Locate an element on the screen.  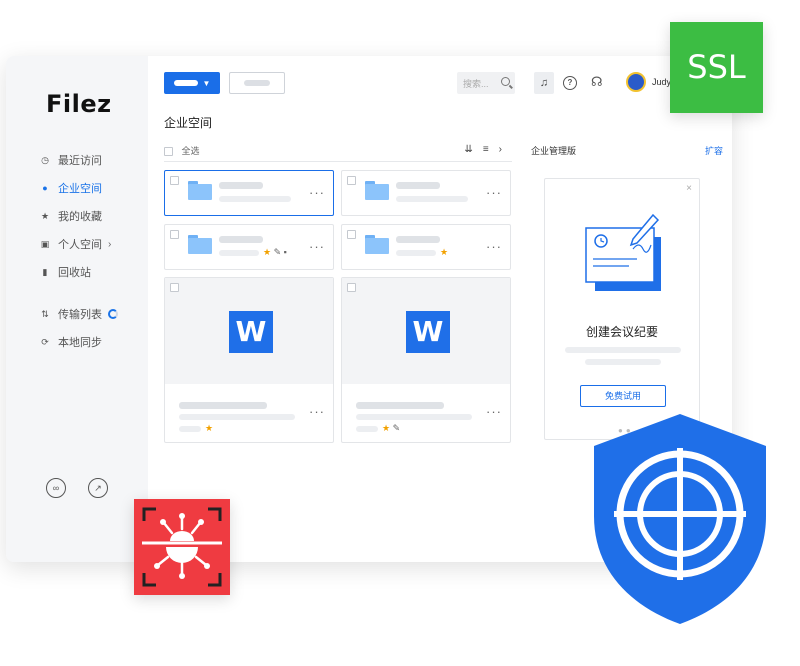
file-card: ★ ✎ ▪ ··· is located at coordinates (249, 247).